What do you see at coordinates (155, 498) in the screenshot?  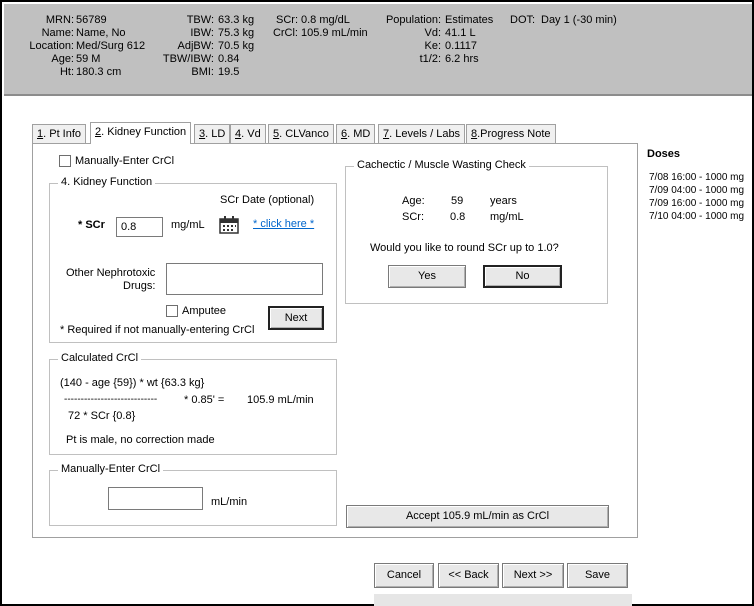 I see `manual-crcl-input` at bounding box center [155, 498].